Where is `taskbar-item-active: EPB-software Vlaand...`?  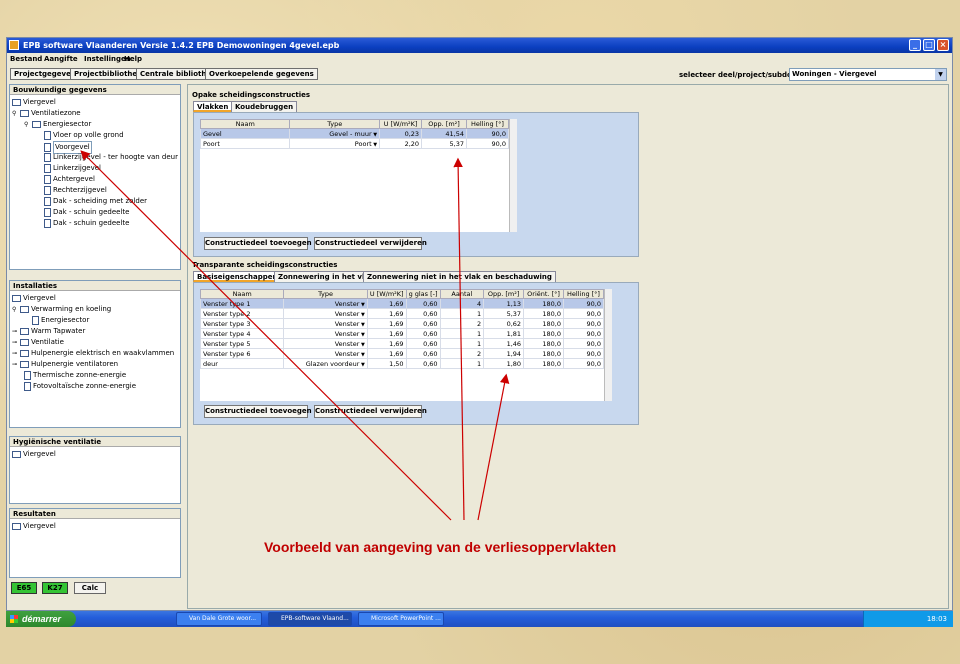 taskbar-item-active: EPB-software Vlaand... is located at coordinates (310, 619).